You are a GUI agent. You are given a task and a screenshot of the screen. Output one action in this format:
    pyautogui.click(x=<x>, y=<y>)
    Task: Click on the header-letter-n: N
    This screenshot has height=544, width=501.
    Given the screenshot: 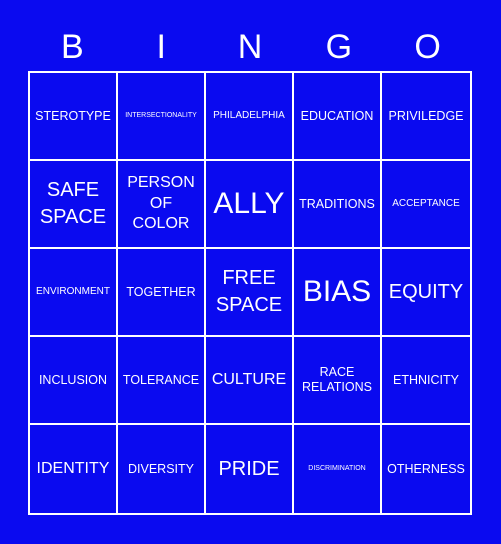 What is the action you would take?
    pyautogui.click(x=250, y=47)
    